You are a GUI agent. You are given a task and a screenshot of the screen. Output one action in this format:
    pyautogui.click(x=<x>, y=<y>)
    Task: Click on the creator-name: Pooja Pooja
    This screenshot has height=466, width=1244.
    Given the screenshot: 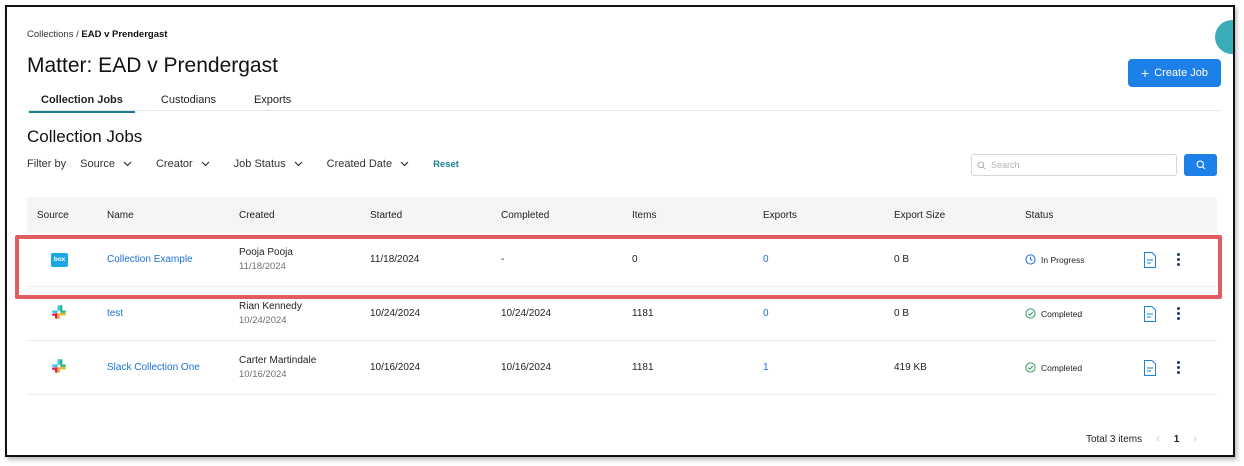 What is the action you would take?
    pyautogui.click(x=266, y=252)
    